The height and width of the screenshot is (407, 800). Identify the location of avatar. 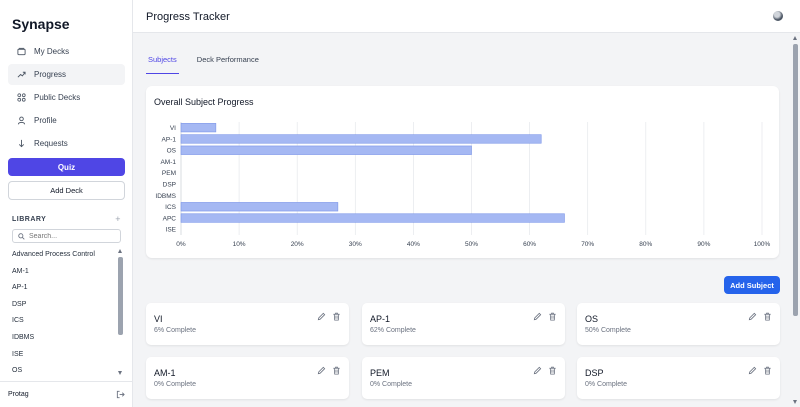
(778, 16).